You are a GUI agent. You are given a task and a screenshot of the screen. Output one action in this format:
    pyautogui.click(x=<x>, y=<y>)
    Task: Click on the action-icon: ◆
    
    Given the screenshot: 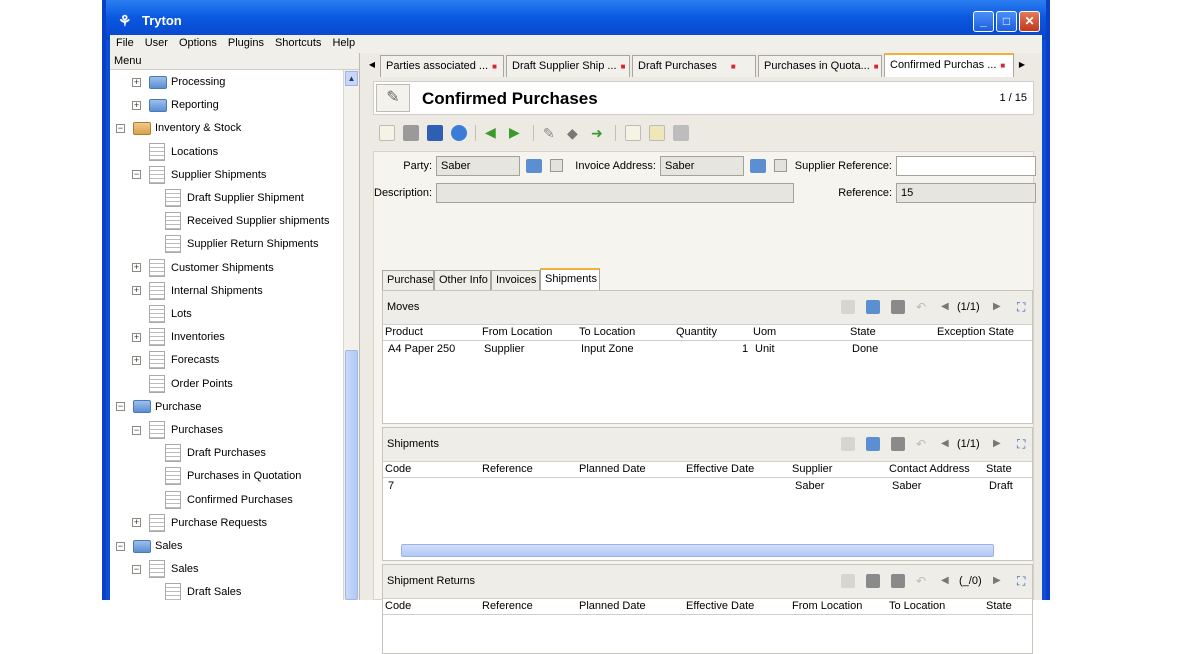 What is the action you would take?
    pyautogui.click(x=575, y=133)
    